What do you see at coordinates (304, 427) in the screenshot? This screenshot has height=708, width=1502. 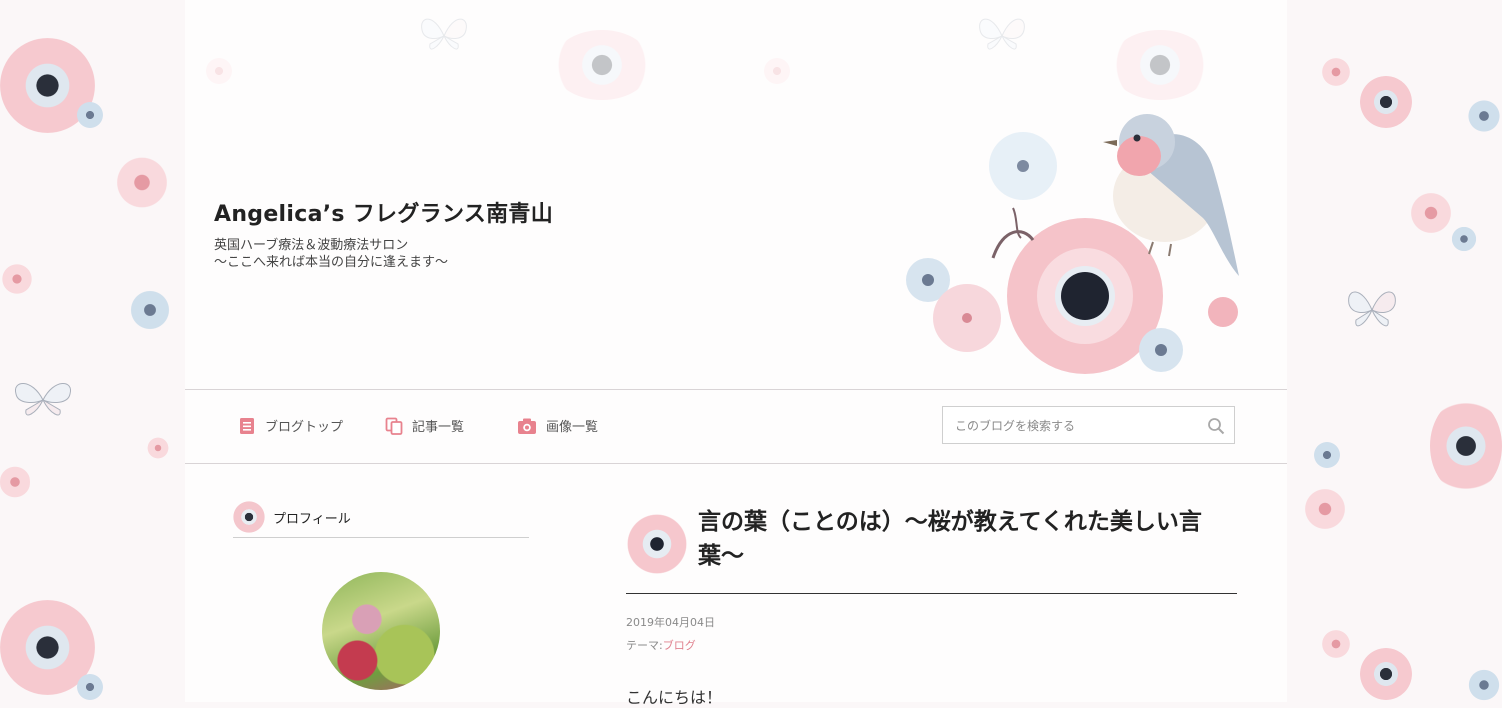 I see `nav-label: ブログトップ` at bounding box center [304, 427].